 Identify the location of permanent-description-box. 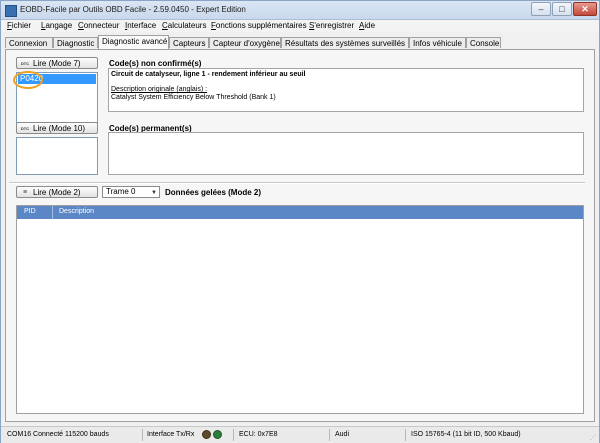
(346, 153).